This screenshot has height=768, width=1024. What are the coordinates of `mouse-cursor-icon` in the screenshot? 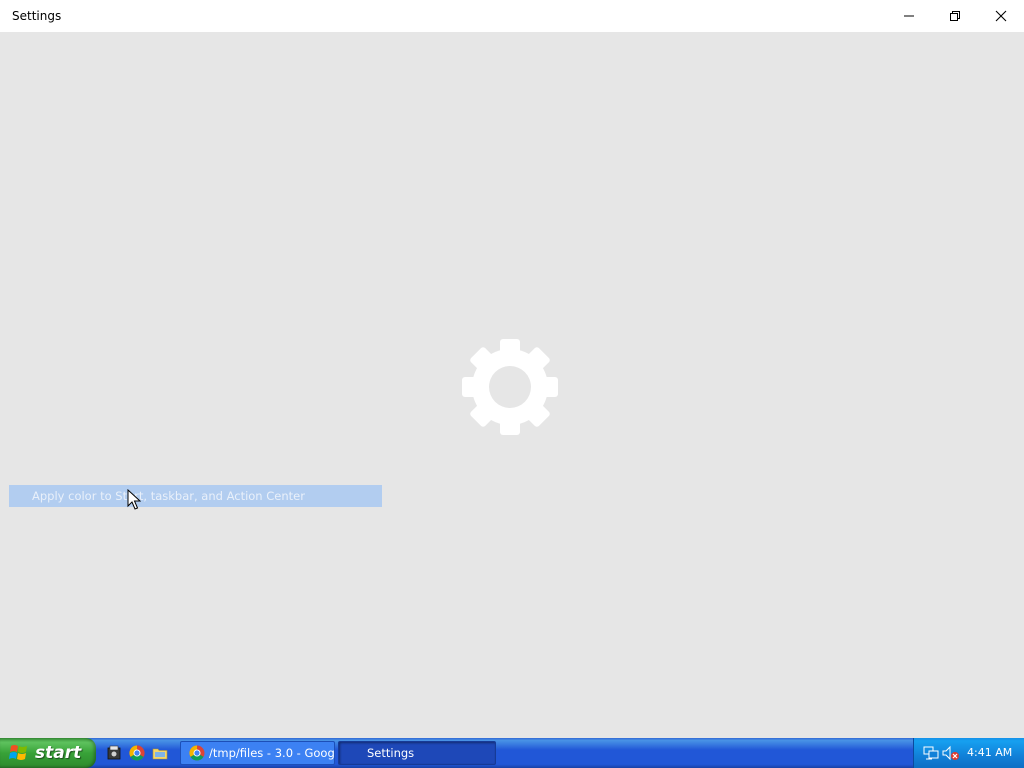 It's located at (134, 499).